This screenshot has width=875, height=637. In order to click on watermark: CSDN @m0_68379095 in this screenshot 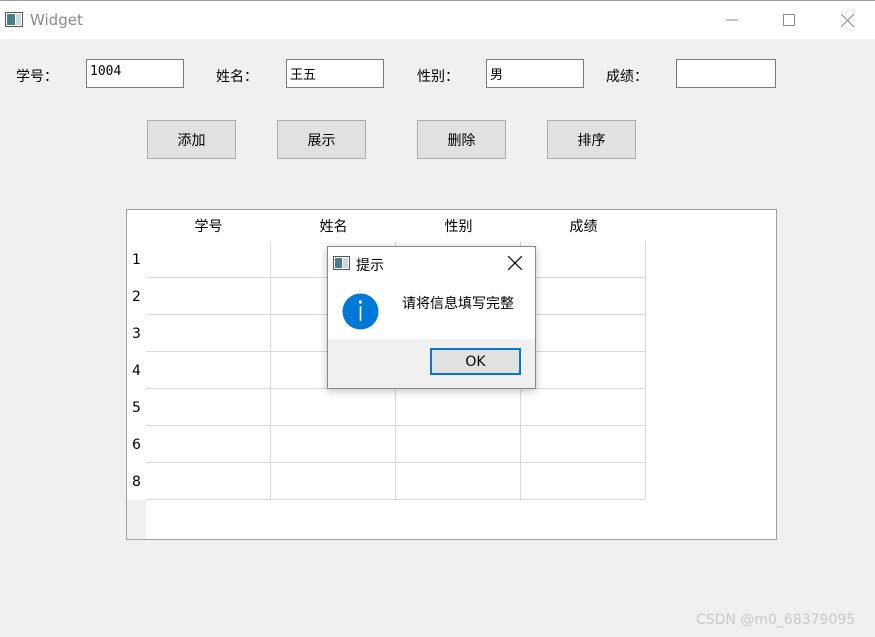, I will do `click(776, 620)`.